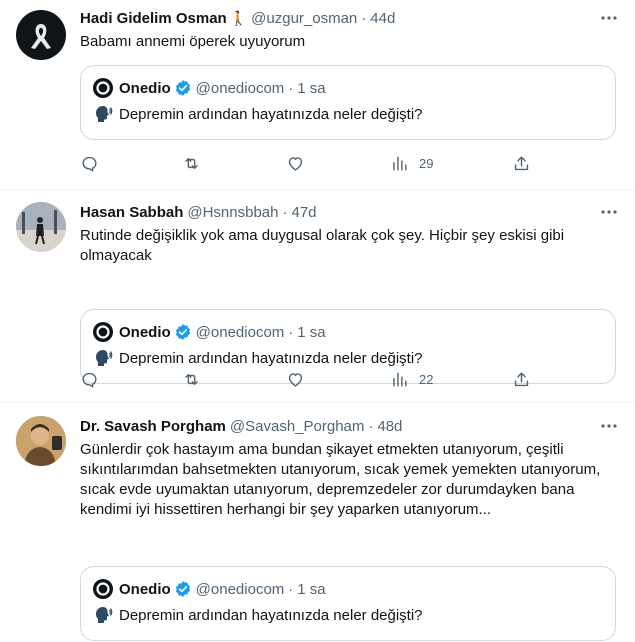 This screenshot has width=635, height=642. What do you see at coordinates (426, 379) in the screenshot?
I see `views-count: 22` at bounding box center [426, 379].